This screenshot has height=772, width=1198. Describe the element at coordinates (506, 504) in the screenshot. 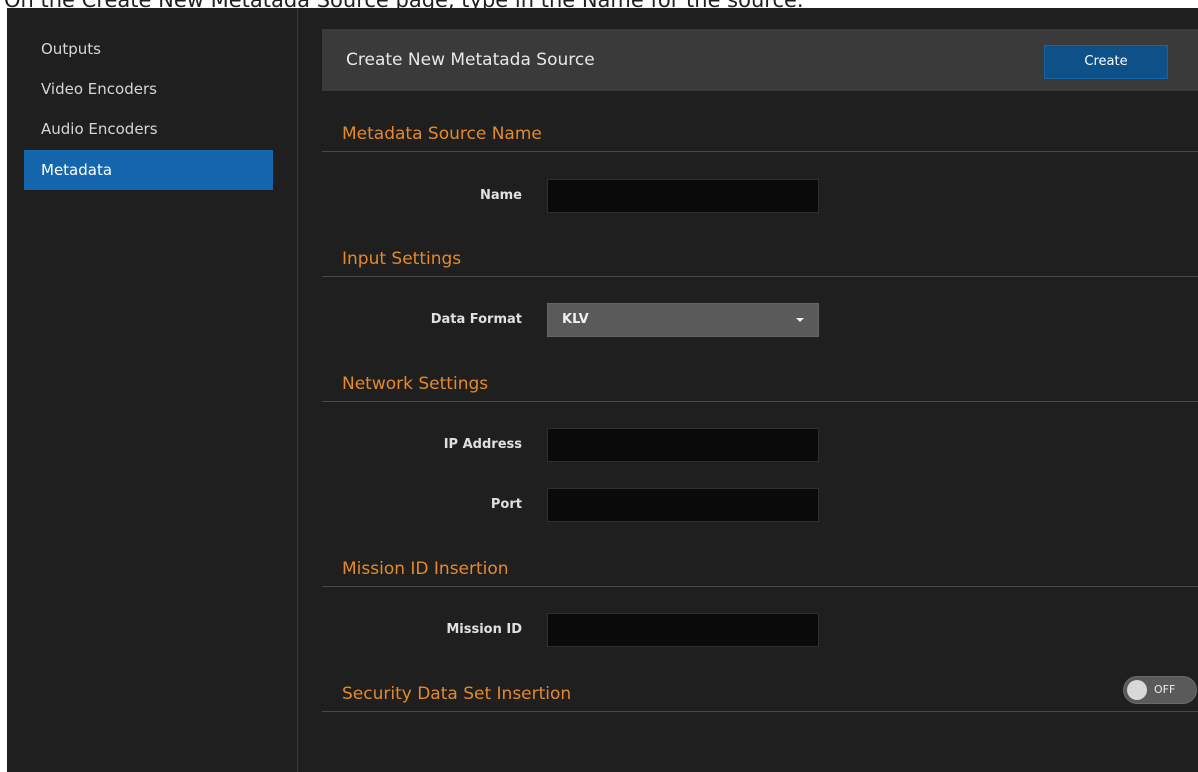

I see `port-label: Port` at that location.